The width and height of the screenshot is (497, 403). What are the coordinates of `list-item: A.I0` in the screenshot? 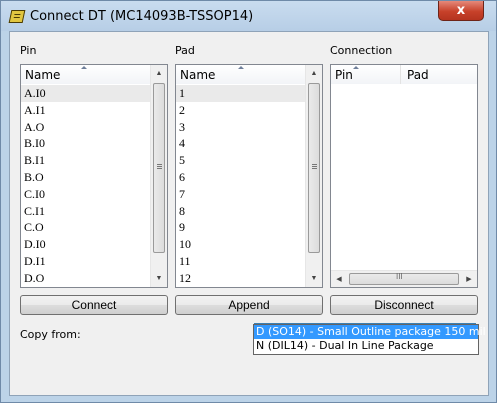 It's located at (86, 93).